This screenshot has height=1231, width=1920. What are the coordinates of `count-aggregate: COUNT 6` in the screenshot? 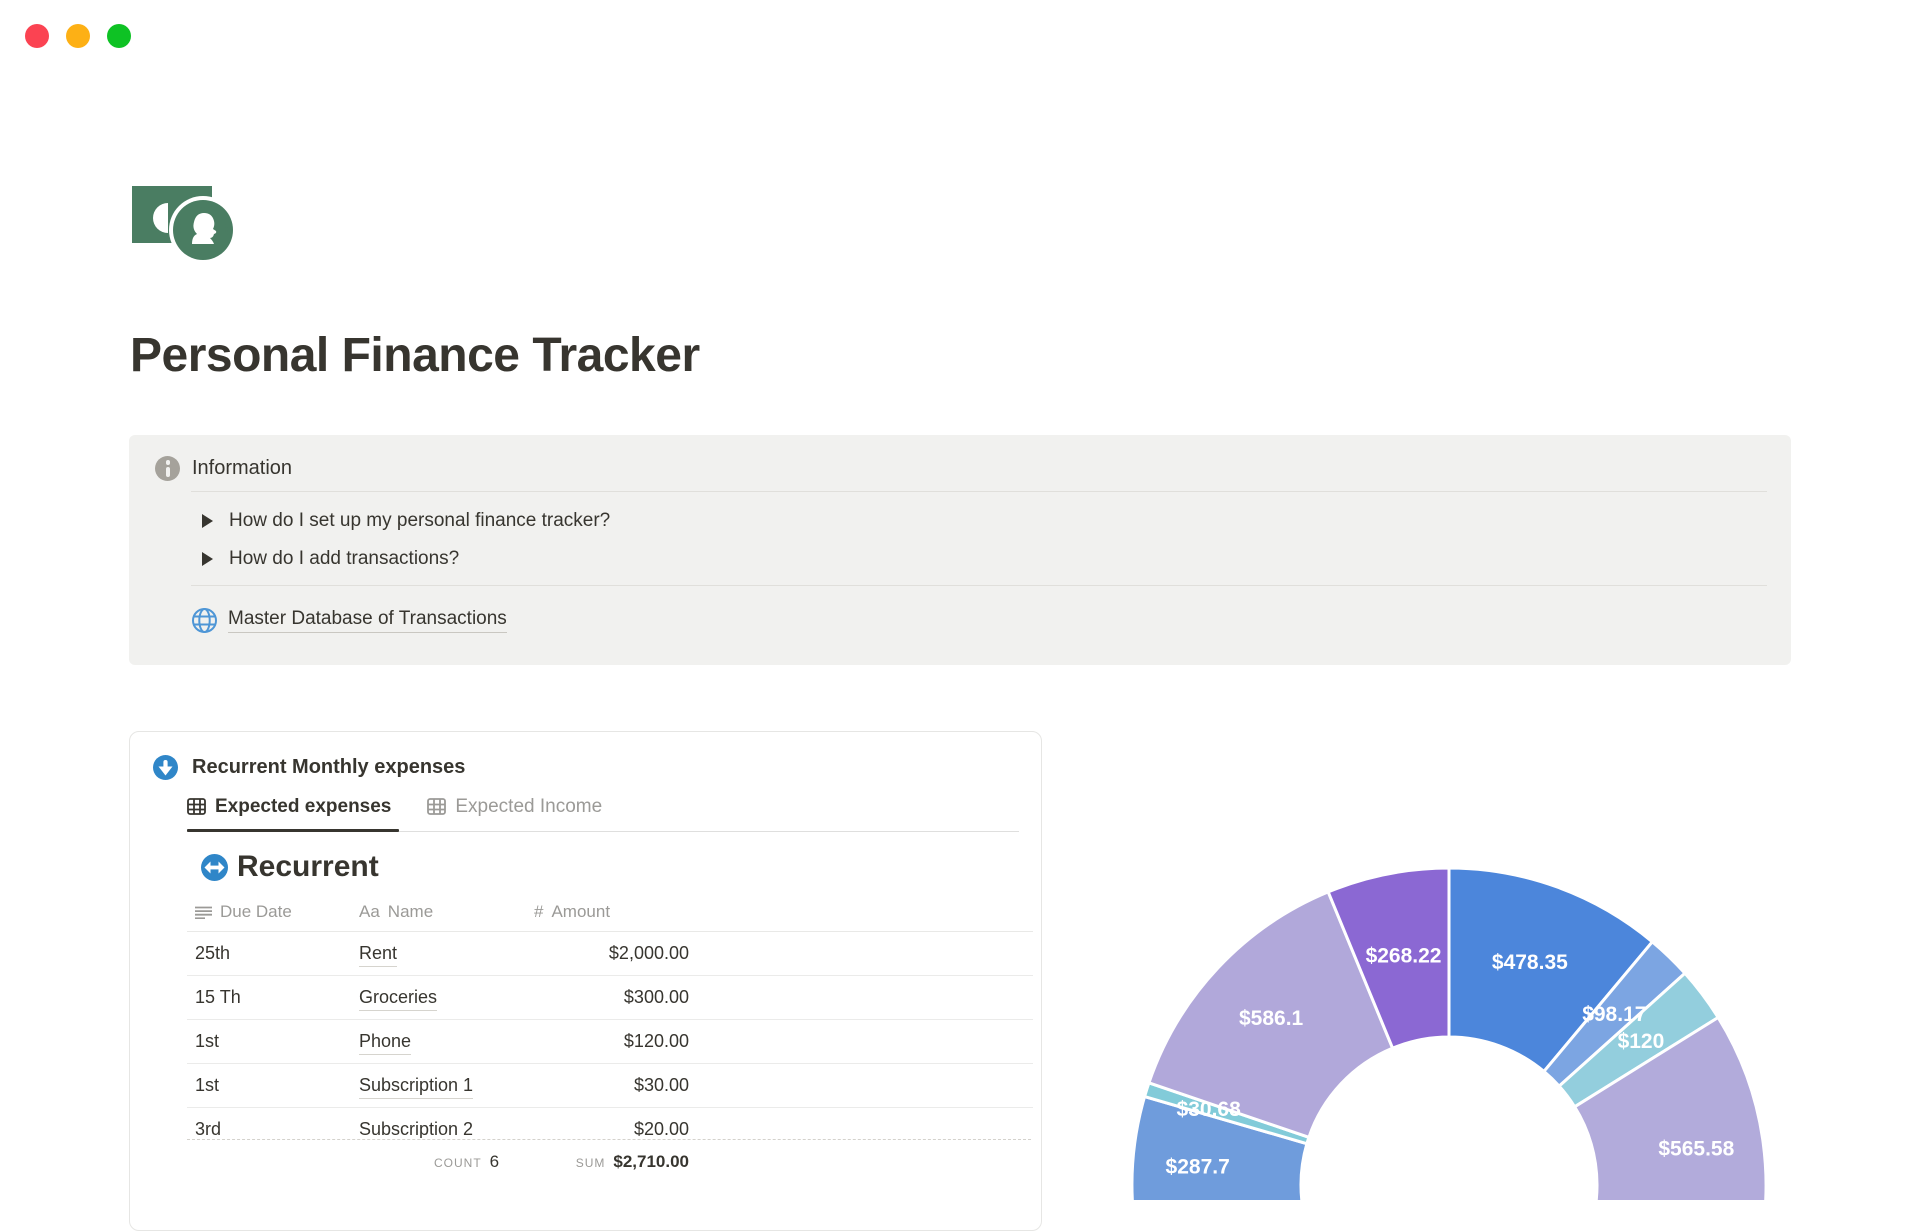 It's located at (466, 1162).